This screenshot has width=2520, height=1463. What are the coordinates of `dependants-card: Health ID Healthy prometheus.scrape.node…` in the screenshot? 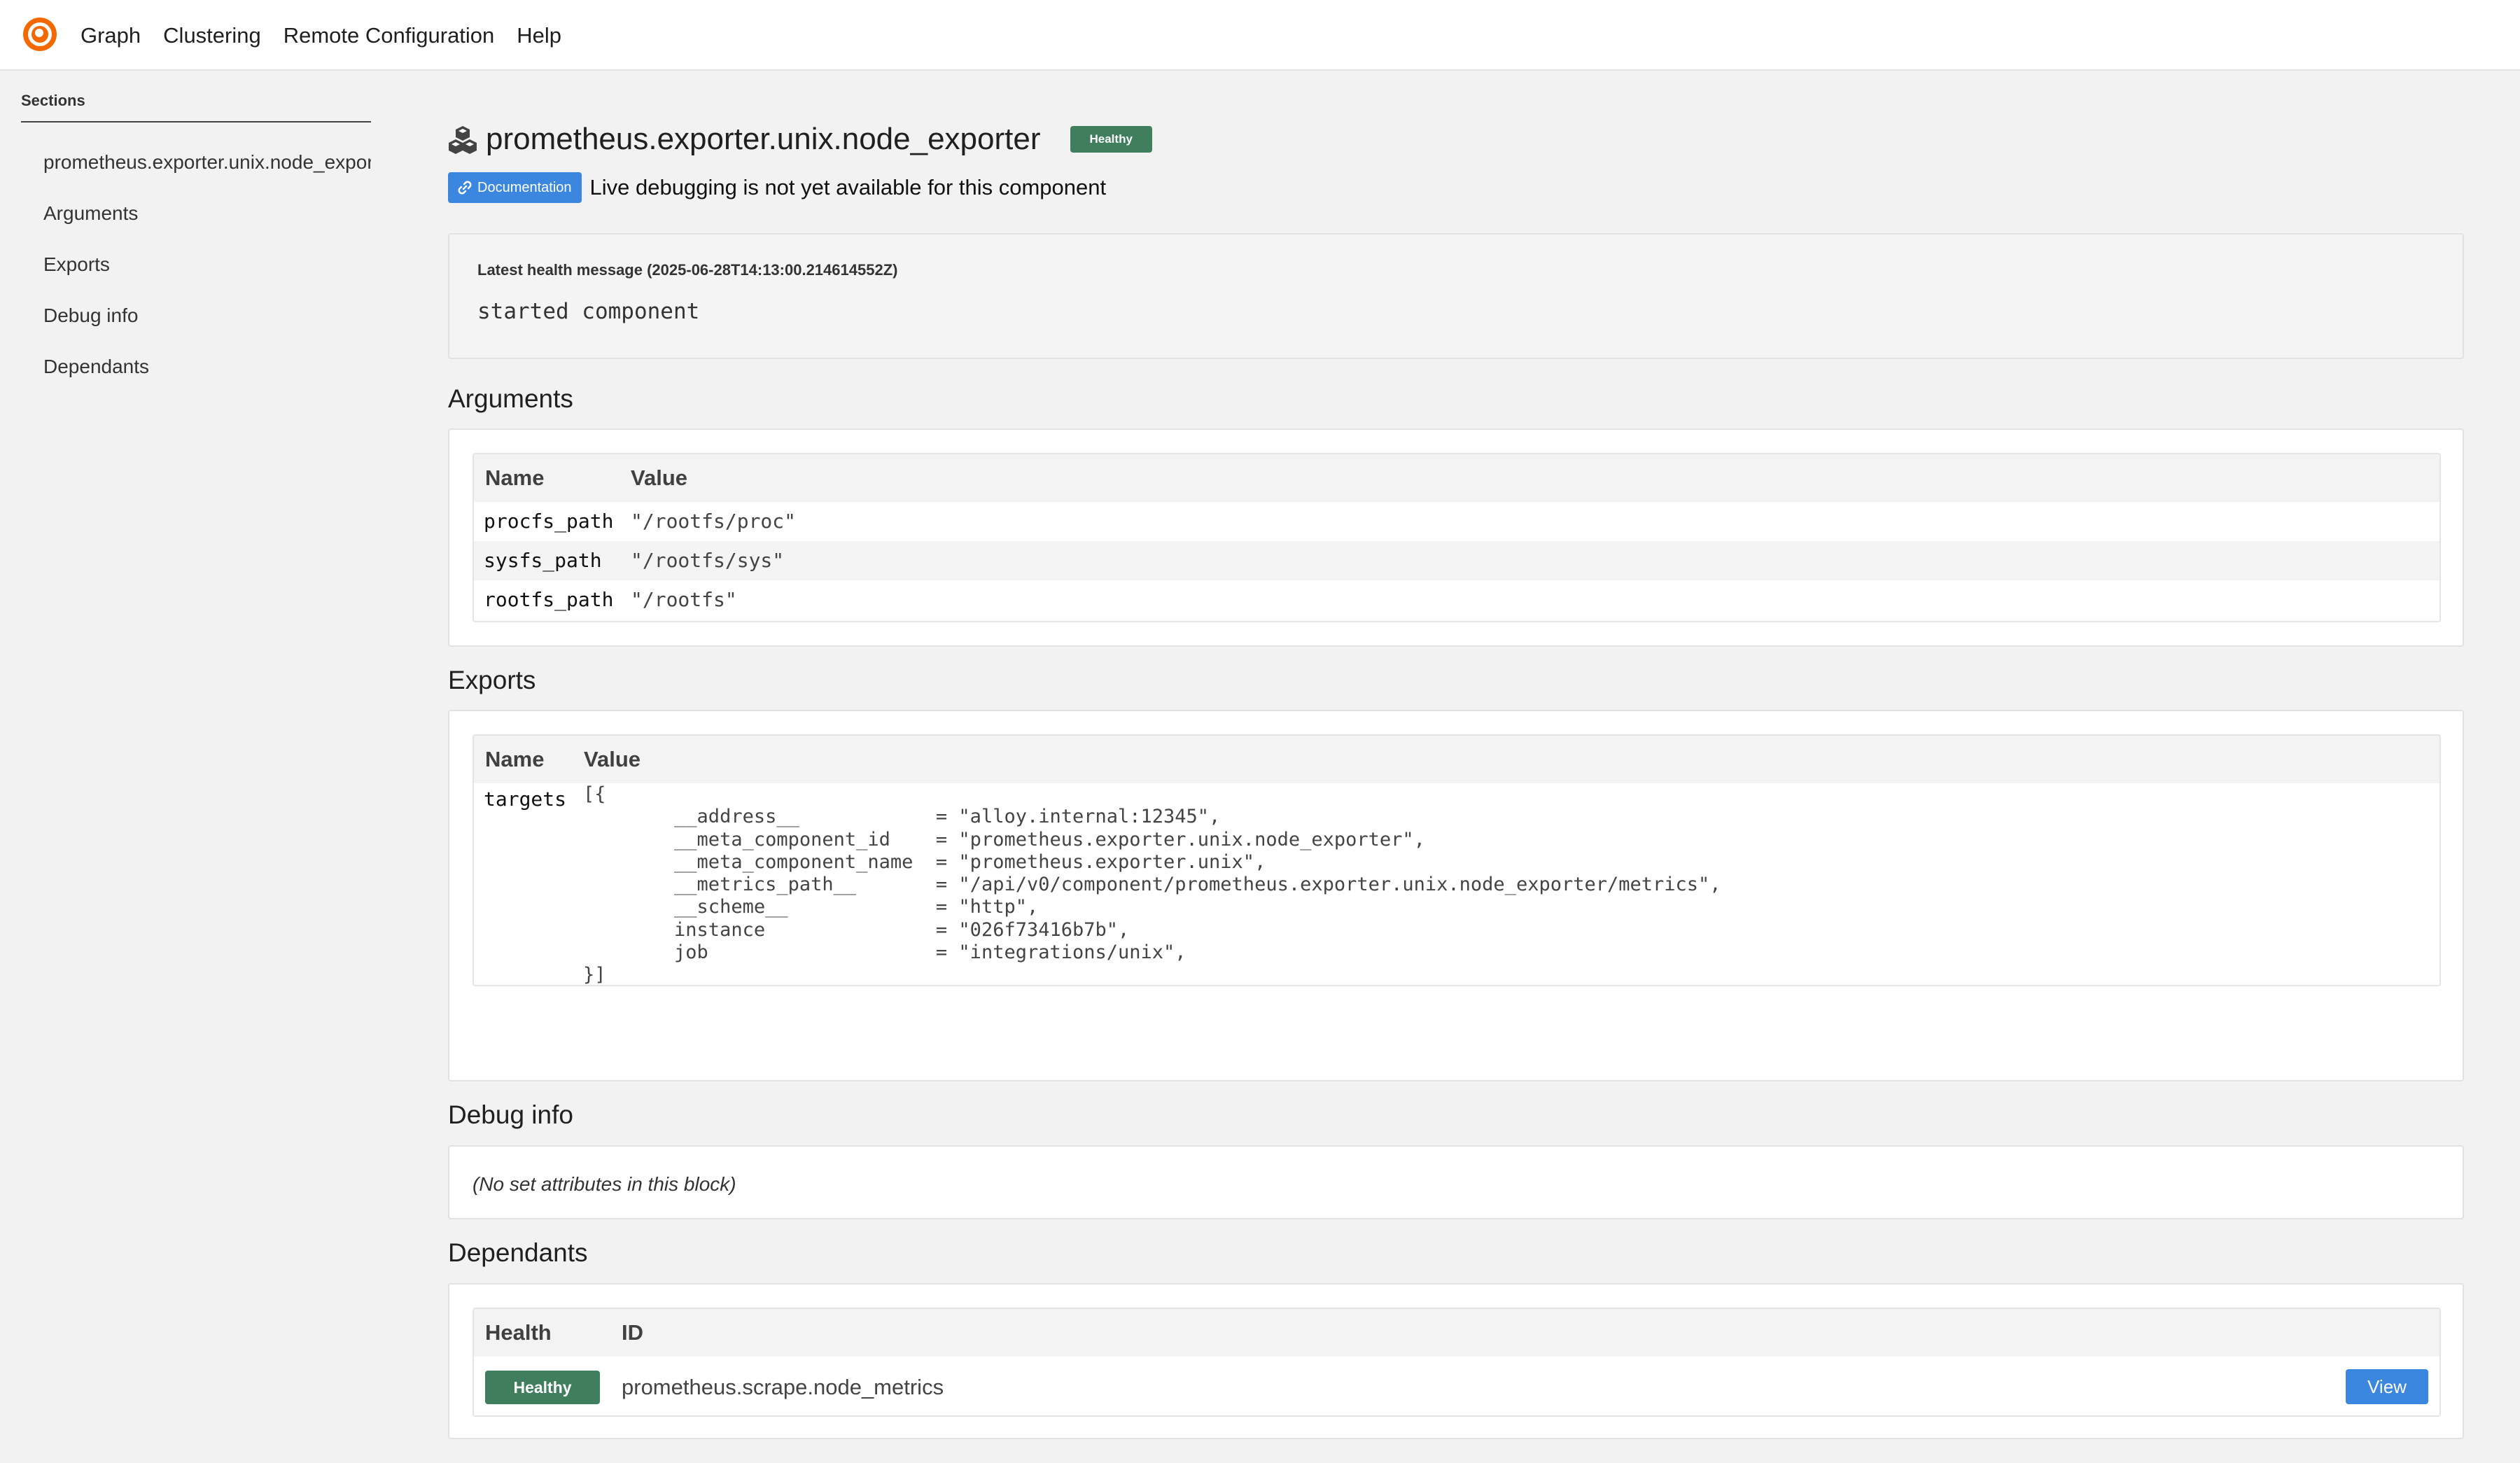 It's located at (1456, 1361).